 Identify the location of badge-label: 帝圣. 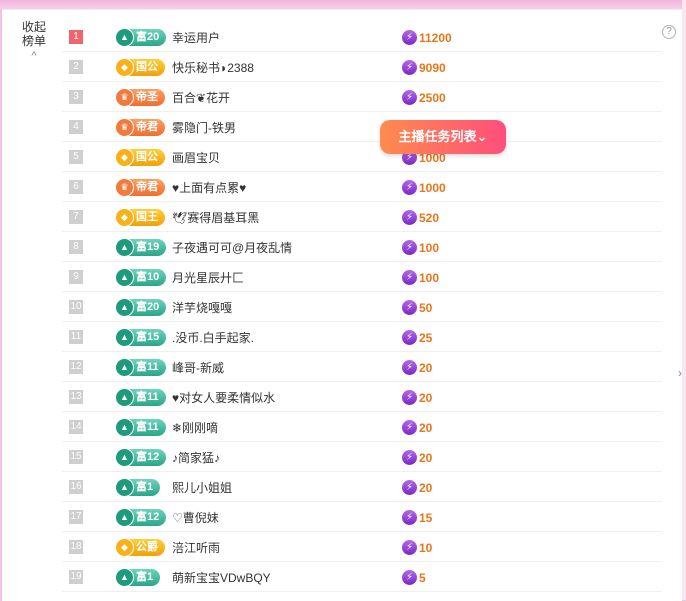
(147, 97).